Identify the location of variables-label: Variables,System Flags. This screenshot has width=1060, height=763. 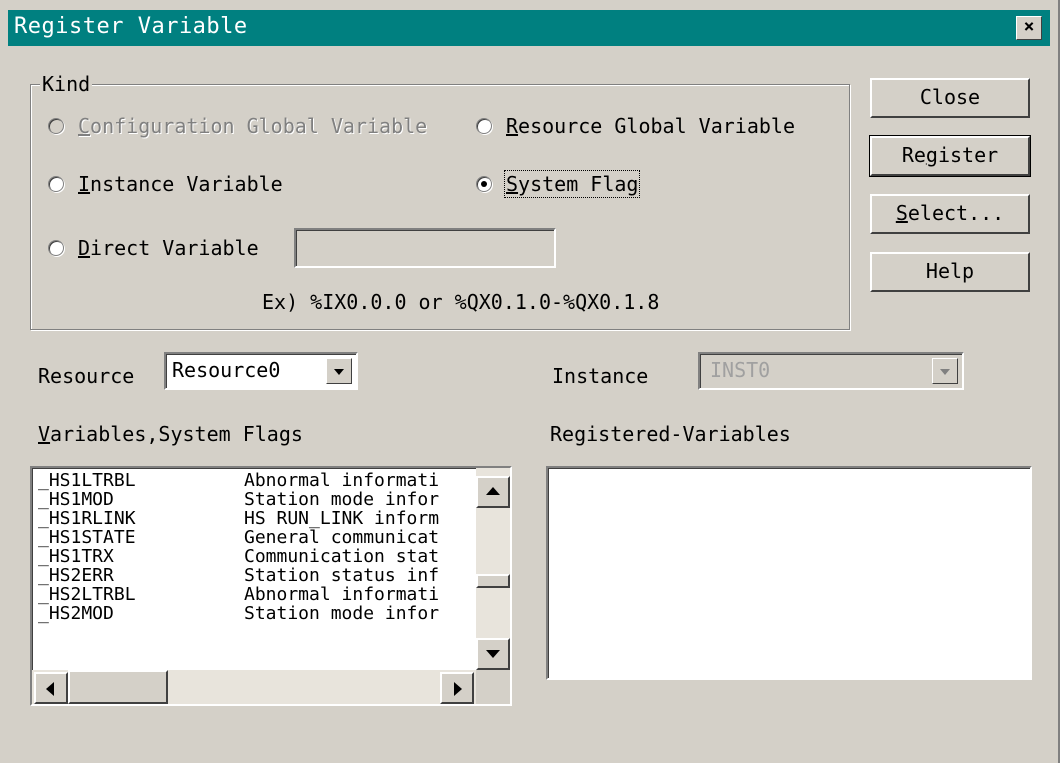
(170, 434).